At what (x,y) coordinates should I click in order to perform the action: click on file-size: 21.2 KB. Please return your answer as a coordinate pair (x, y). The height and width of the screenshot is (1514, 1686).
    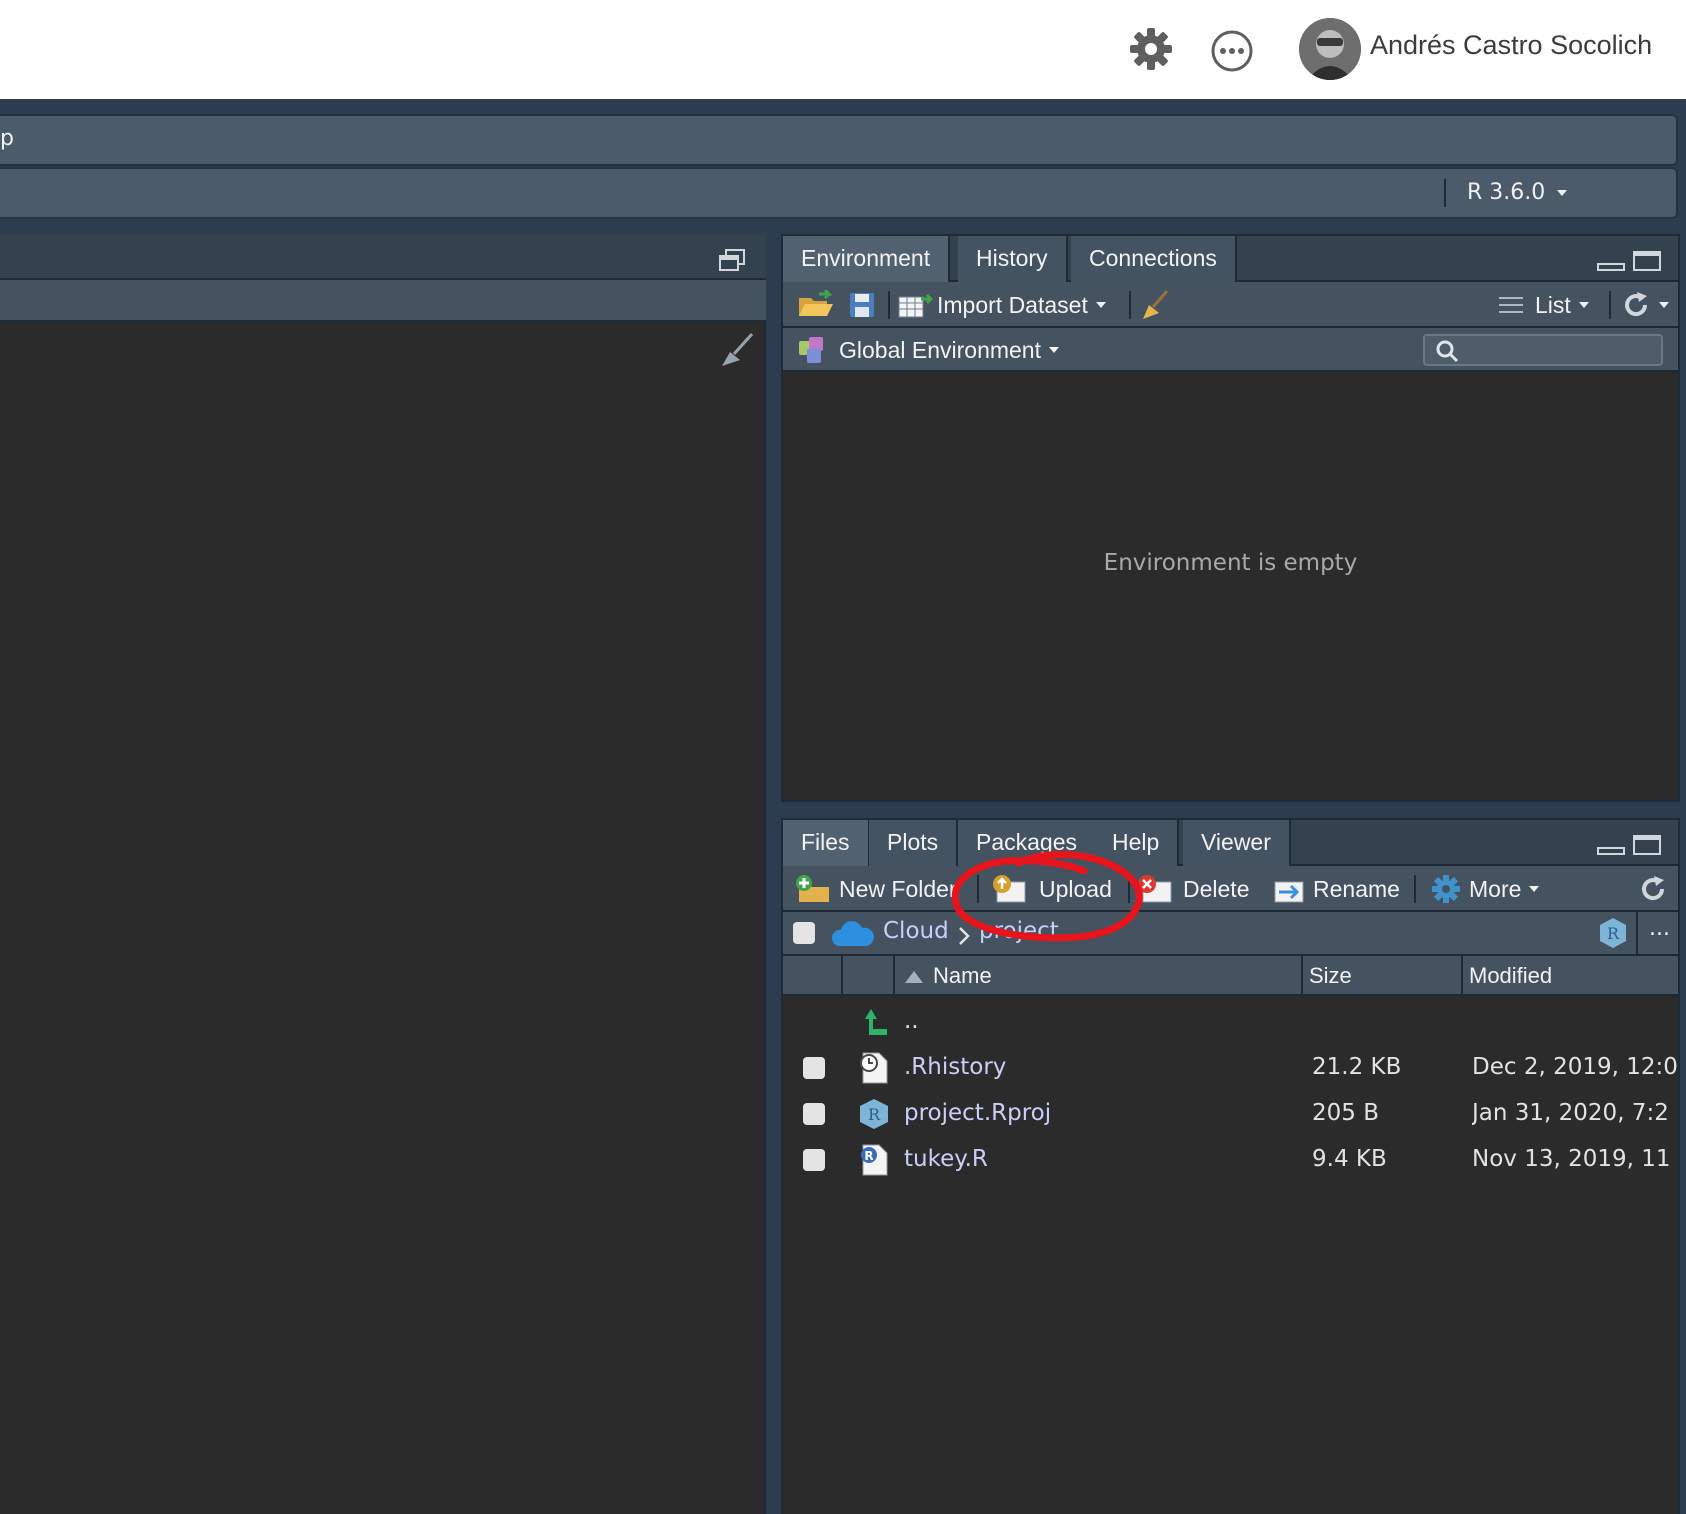
    Looking at the image, I should click on (1357, 1067).